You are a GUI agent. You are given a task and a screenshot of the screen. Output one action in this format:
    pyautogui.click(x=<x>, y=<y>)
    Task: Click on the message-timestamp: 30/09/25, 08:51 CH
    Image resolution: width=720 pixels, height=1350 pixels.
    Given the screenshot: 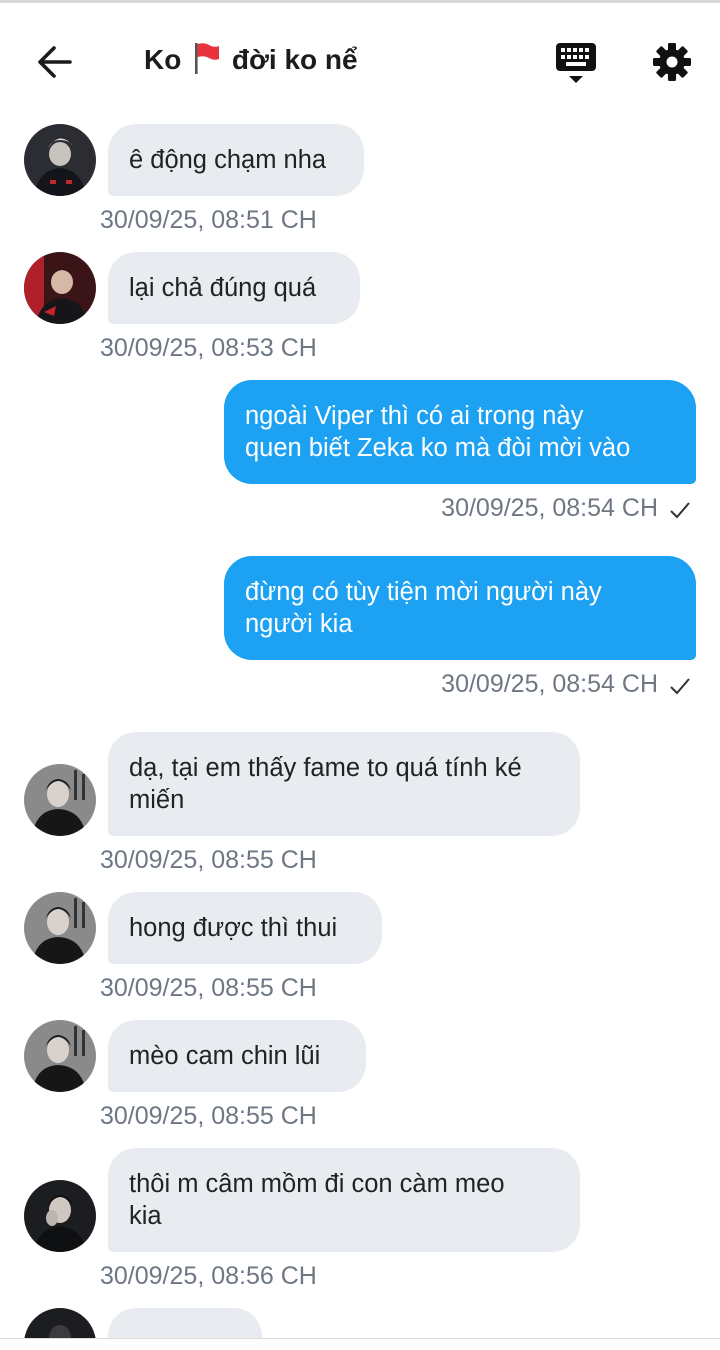 What is the action you would take?
    pyautogui.click(x=208, y=220)
    